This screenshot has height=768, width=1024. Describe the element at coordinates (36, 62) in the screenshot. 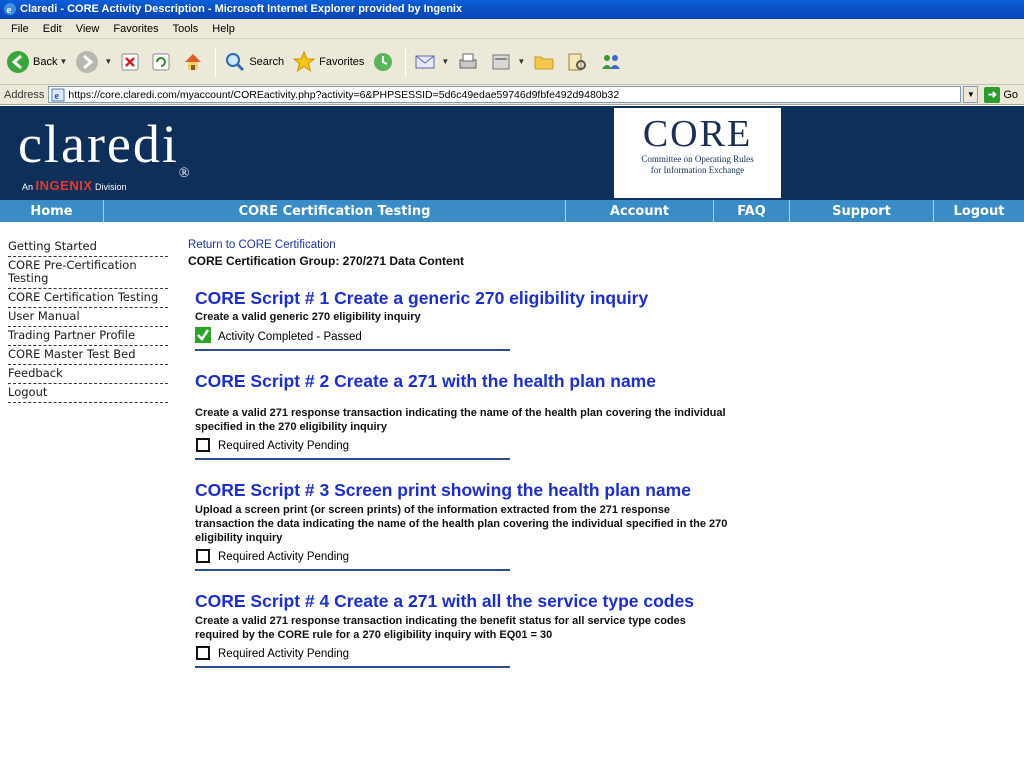

I see `back-button: Back ▼` at that location.